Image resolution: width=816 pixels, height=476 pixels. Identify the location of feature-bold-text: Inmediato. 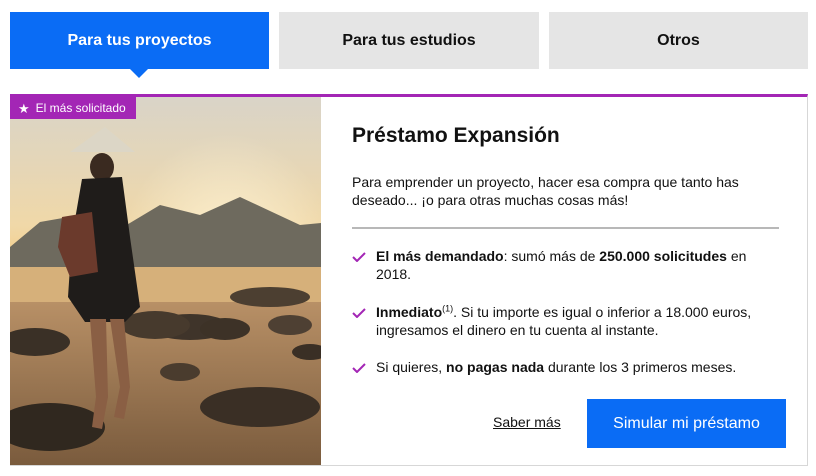
(409, 312).